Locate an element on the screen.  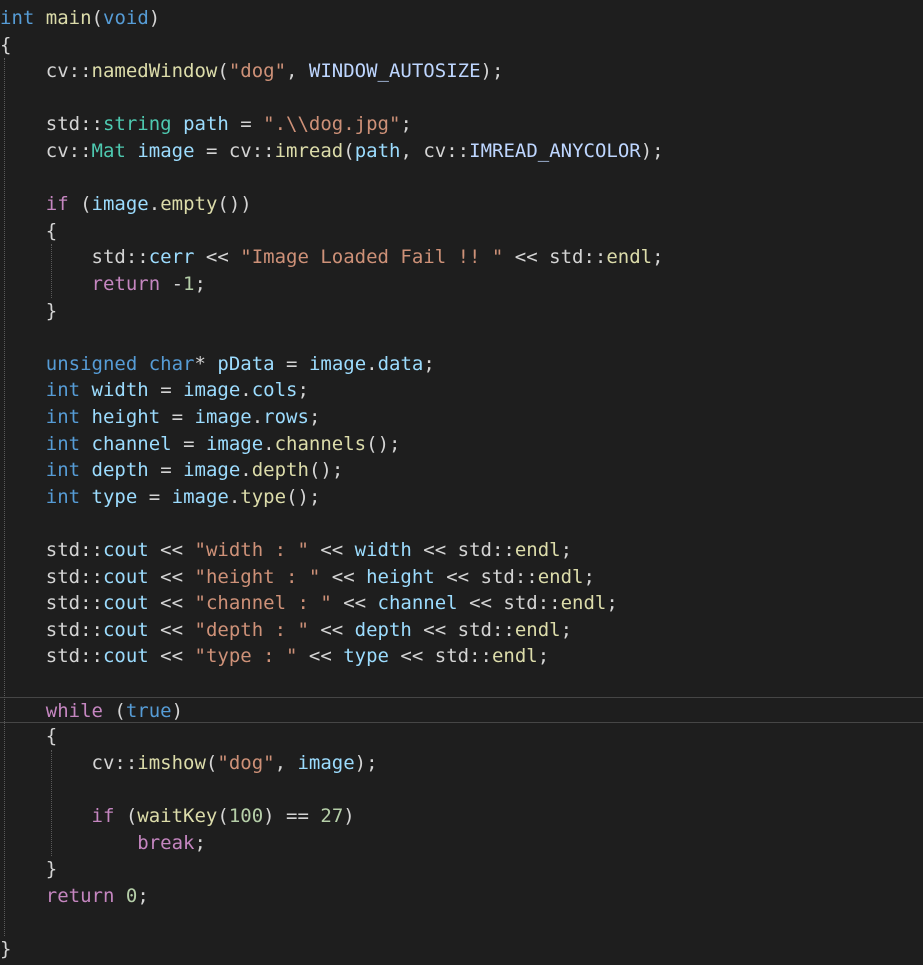
code-token-keyword: char is located at coordinates (171, 363).